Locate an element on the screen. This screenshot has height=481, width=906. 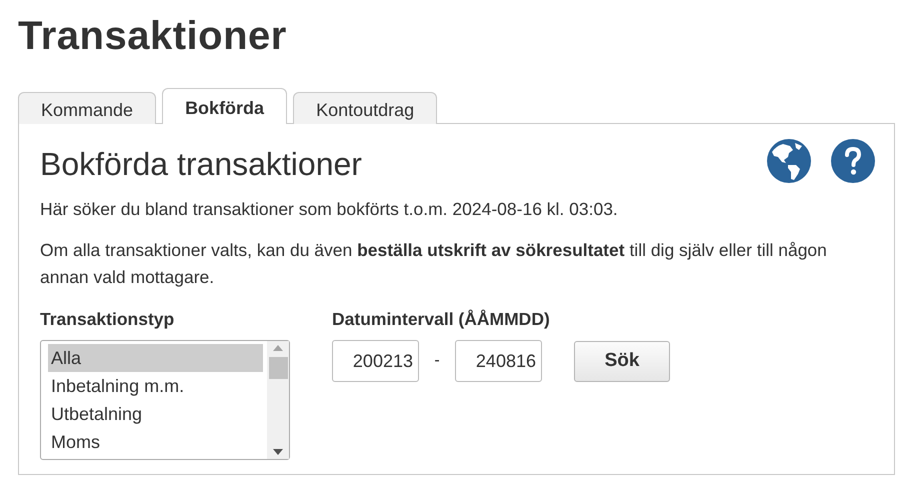
panel-heading: Bokförda transaktioner is located at coordinates (201, 164).